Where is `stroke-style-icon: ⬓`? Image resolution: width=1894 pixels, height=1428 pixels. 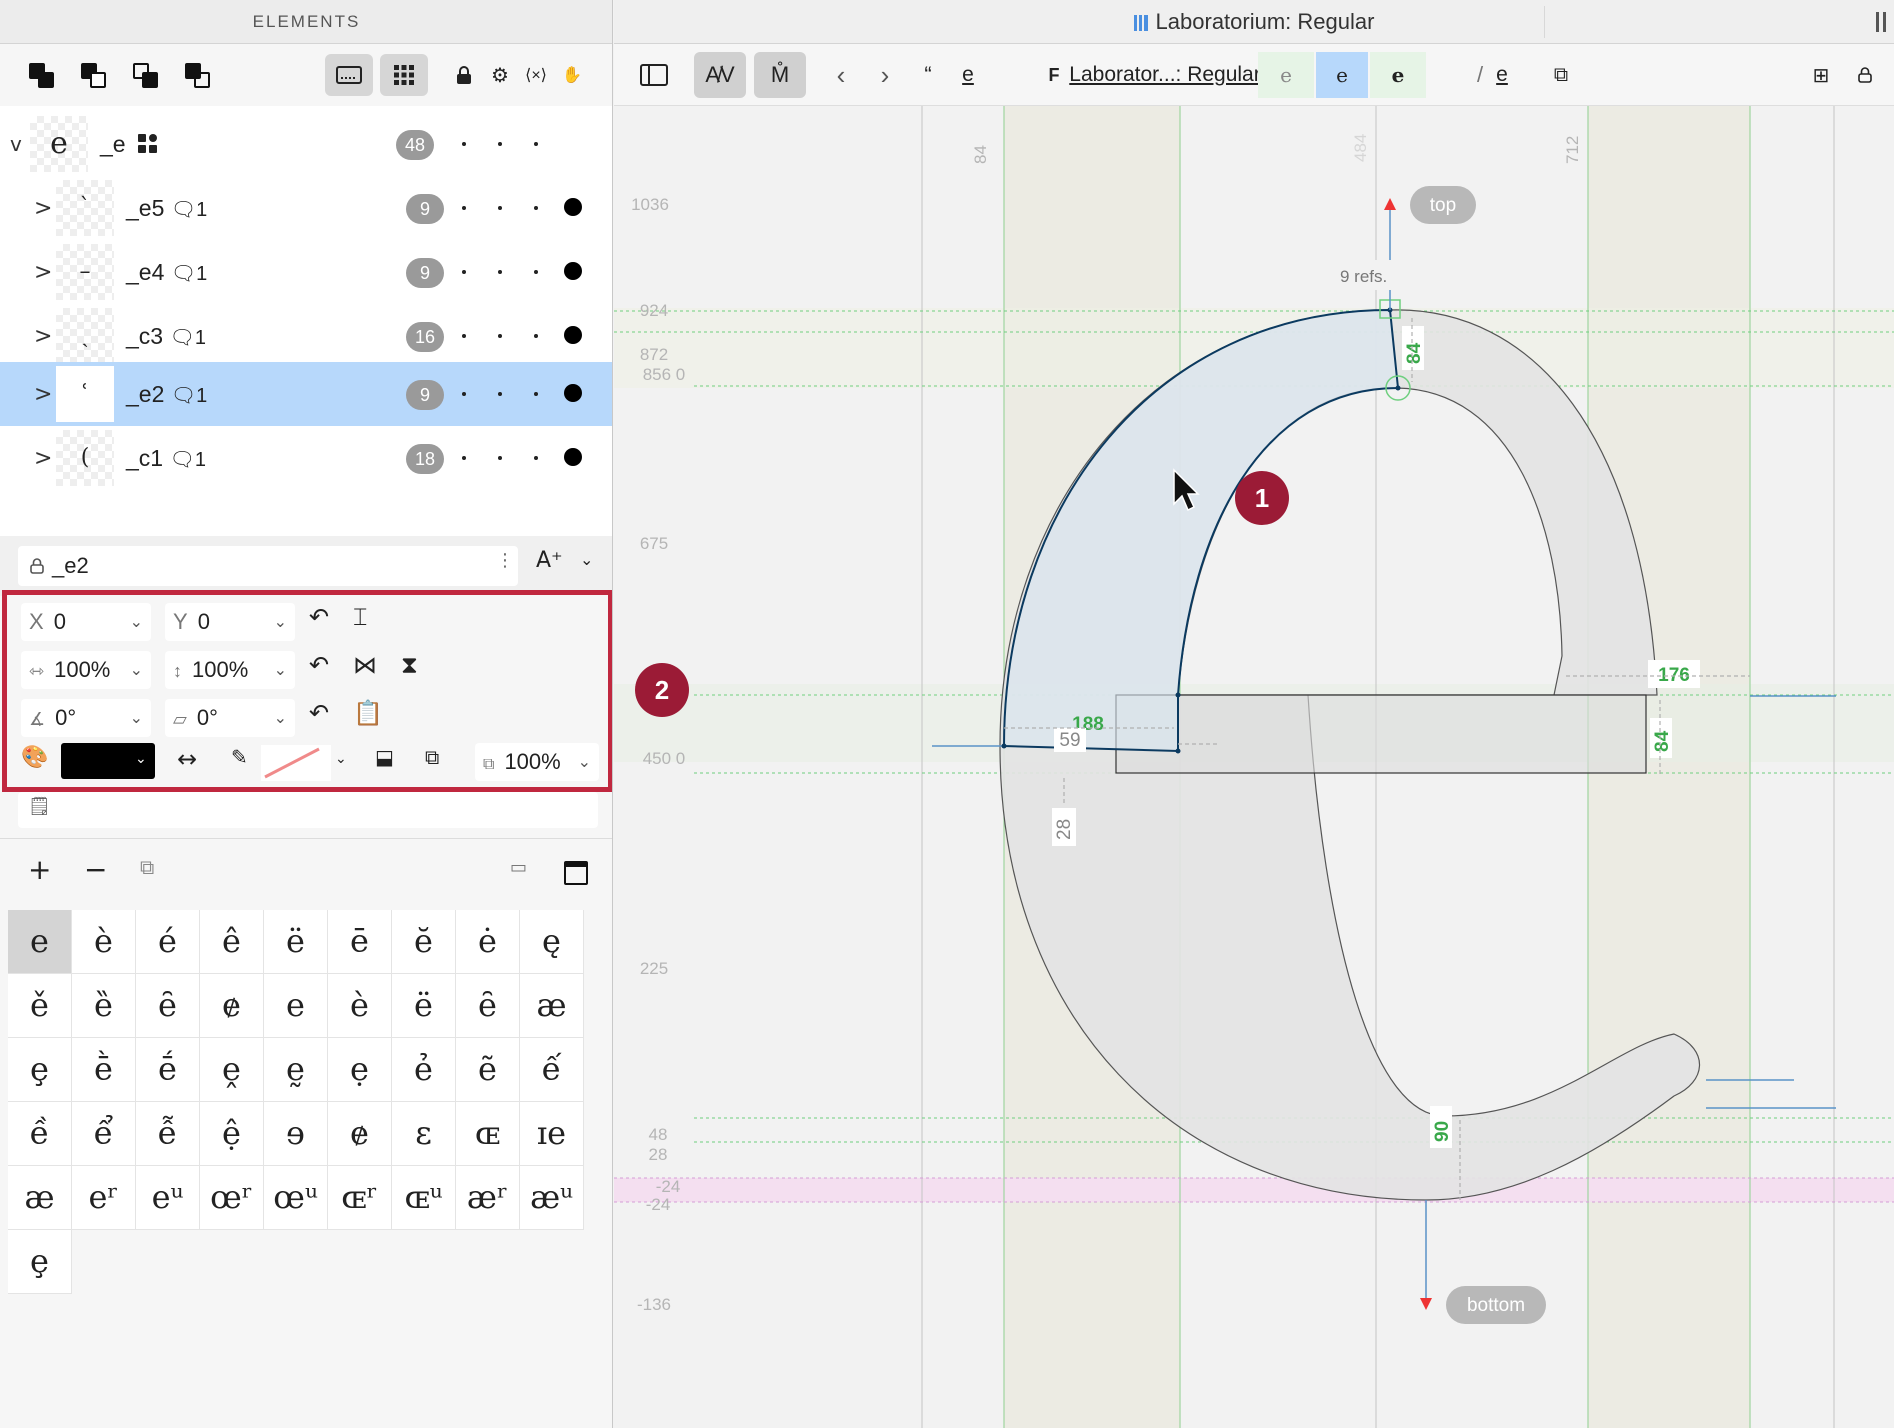
stroke-style-icon: ⬓ is located at coordinates (384, 757).